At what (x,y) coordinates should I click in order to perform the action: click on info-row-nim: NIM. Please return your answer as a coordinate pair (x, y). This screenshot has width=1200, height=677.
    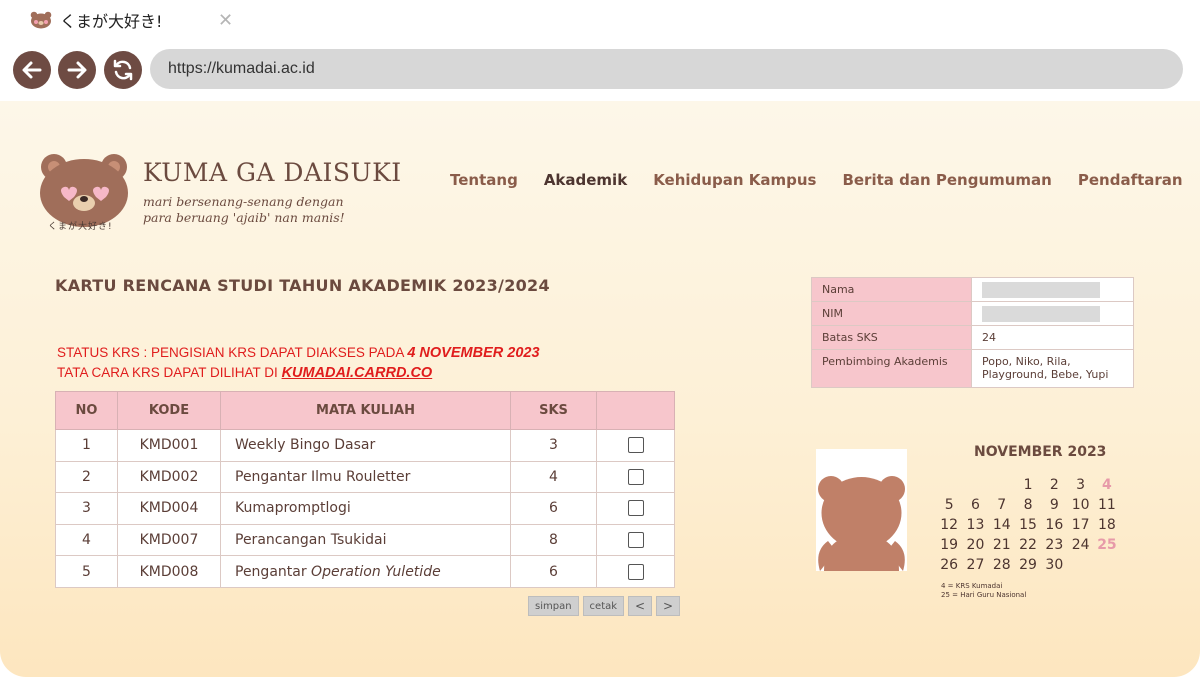
    Looking at the image, I should click on (972, 313).